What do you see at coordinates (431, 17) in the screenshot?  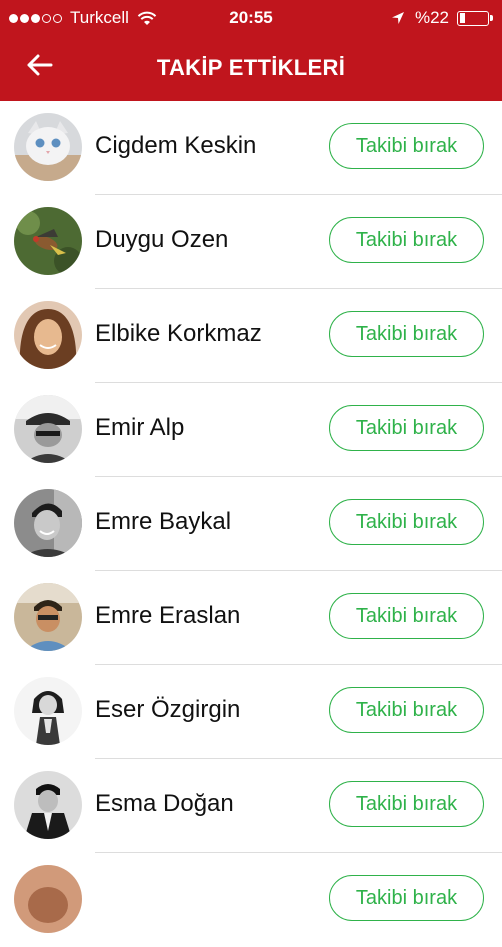 I see `battery-percent: %22` at bounding box center [431, 17].